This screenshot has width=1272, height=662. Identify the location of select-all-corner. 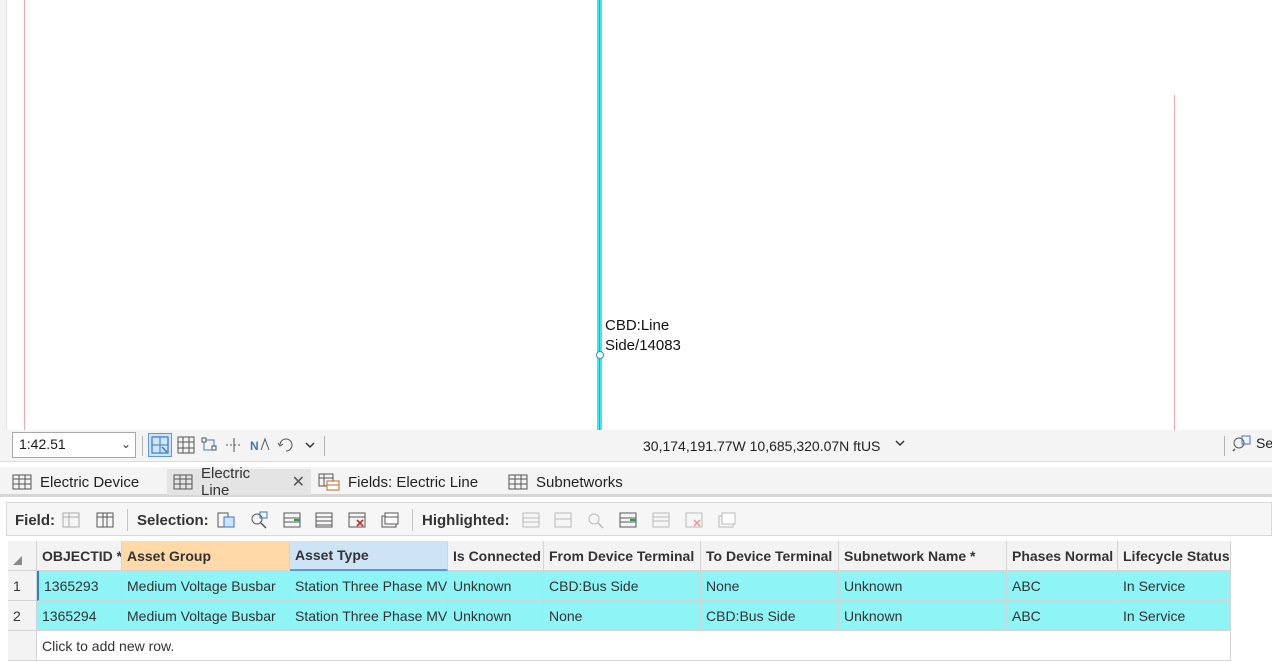
(22, 556).